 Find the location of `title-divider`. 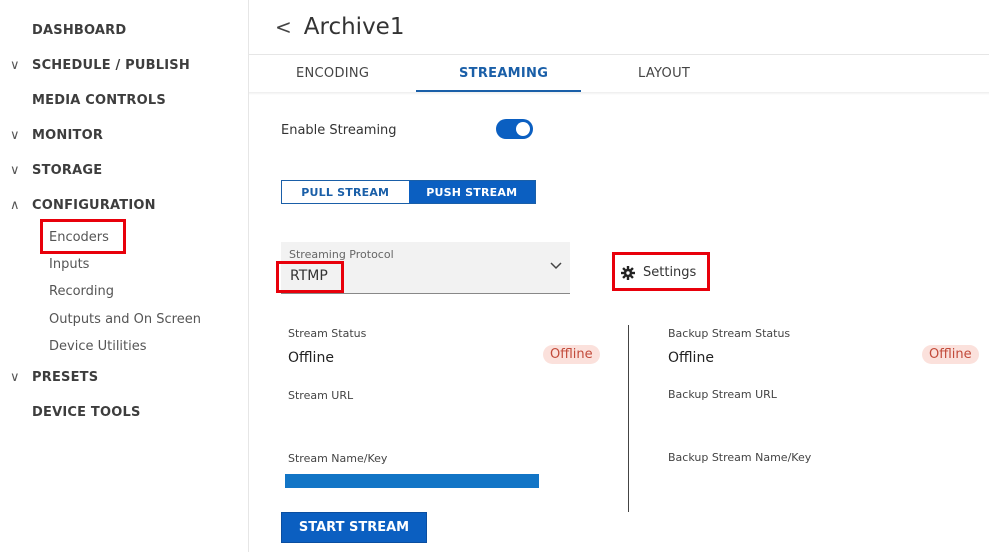

title-divider is located at coordinates (619, 54).